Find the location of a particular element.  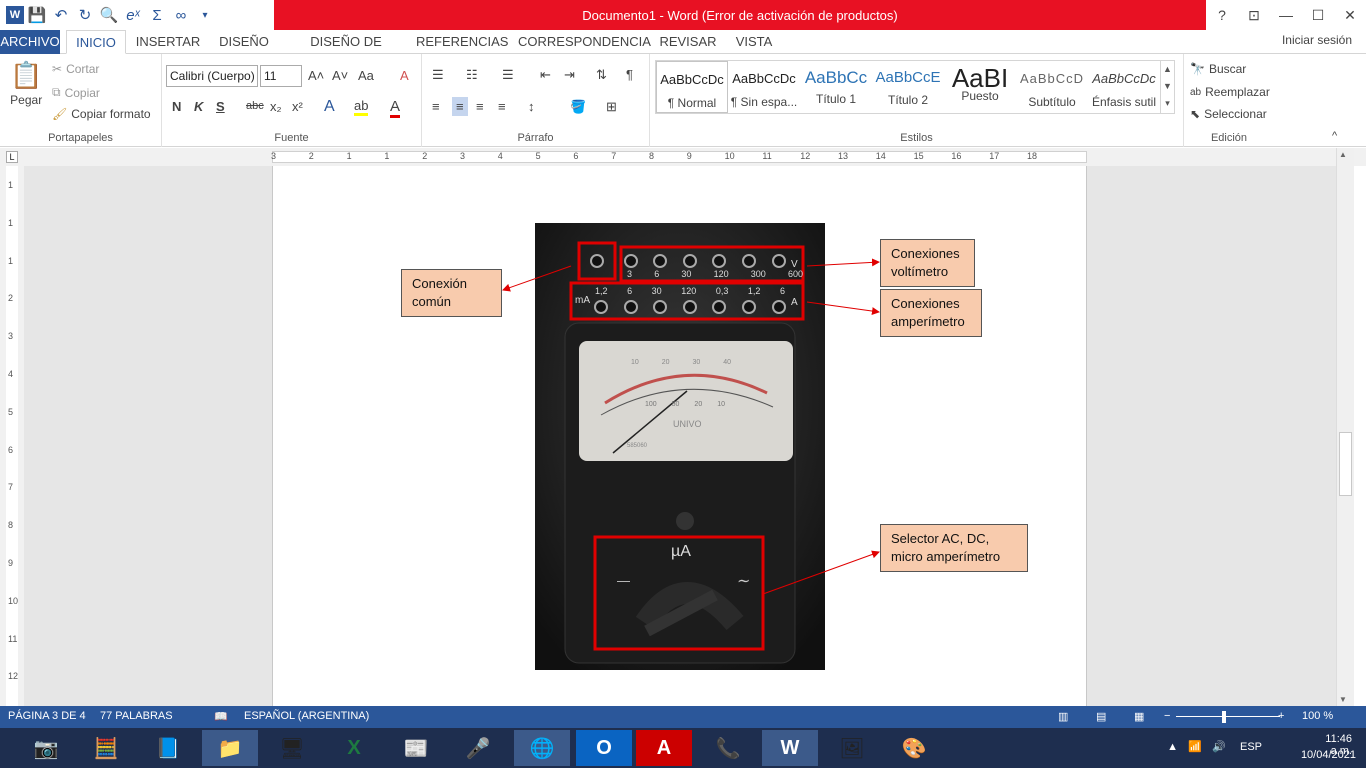

zoom-slider-thumb is located at coordinates (1224, 717).